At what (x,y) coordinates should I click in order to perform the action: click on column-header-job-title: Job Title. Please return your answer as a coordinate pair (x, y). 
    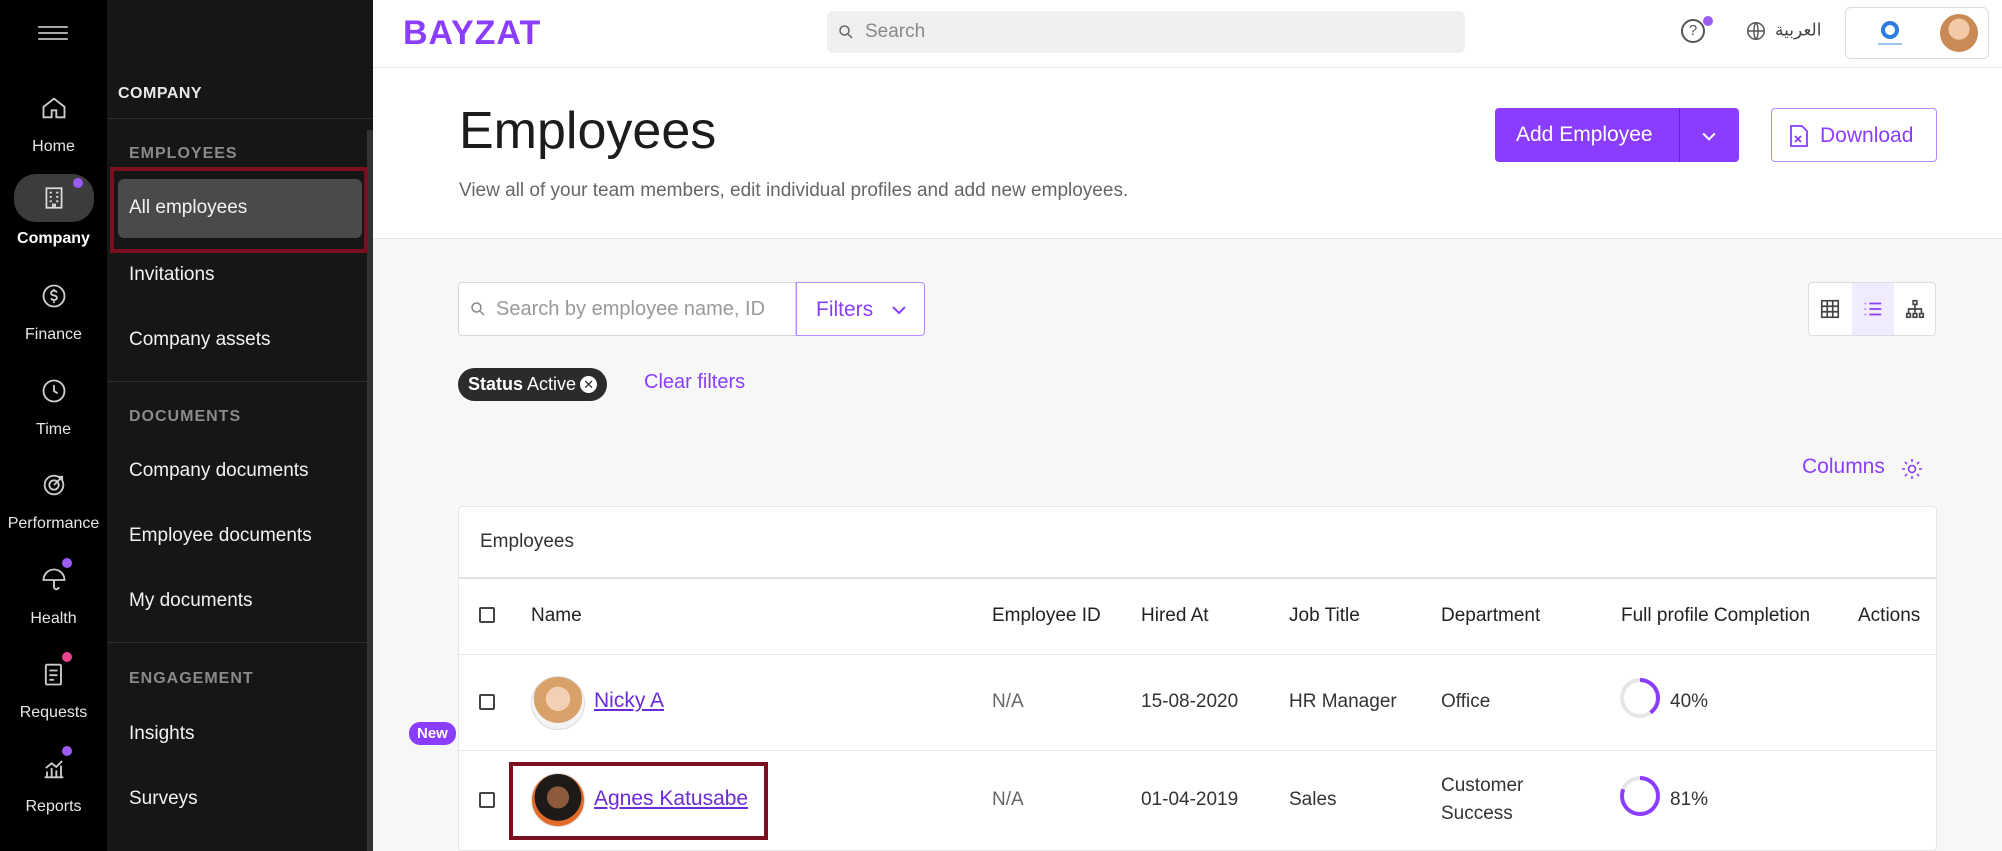
    Looking at the image, I should click on (1324, 616).